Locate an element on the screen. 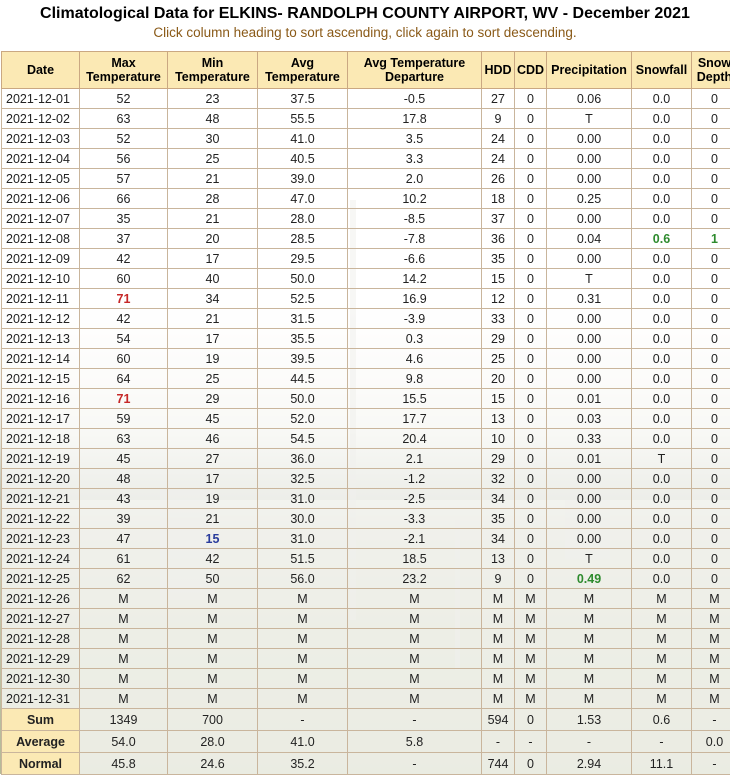  cell-avg-temp-departure: 0.3 is located at coordinates (415, 339).